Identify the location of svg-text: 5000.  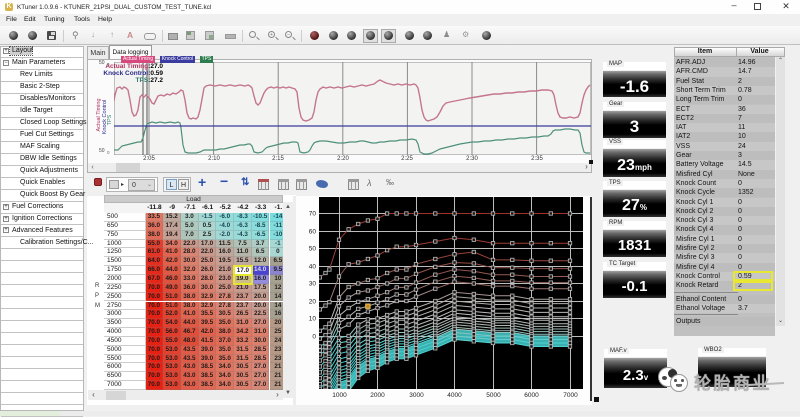
(493, 395).